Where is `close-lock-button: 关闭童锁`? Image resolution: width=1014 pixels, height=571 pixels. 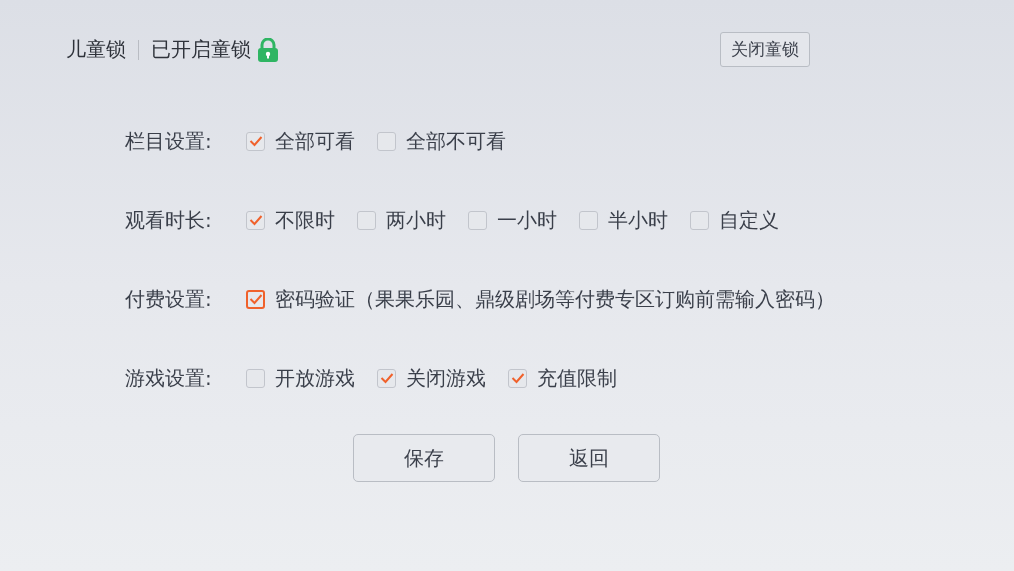 close-lock-button: 关闭童锁 is located at coordinates (765, 49).